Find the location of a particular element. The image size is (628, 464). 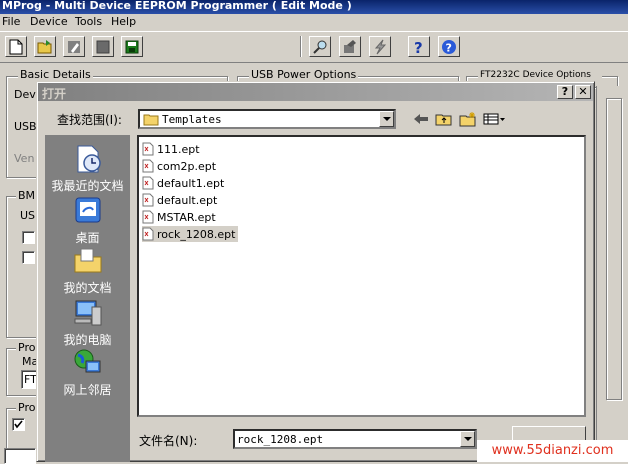

product-group-label: Pro is located at coordinates (27, 347).